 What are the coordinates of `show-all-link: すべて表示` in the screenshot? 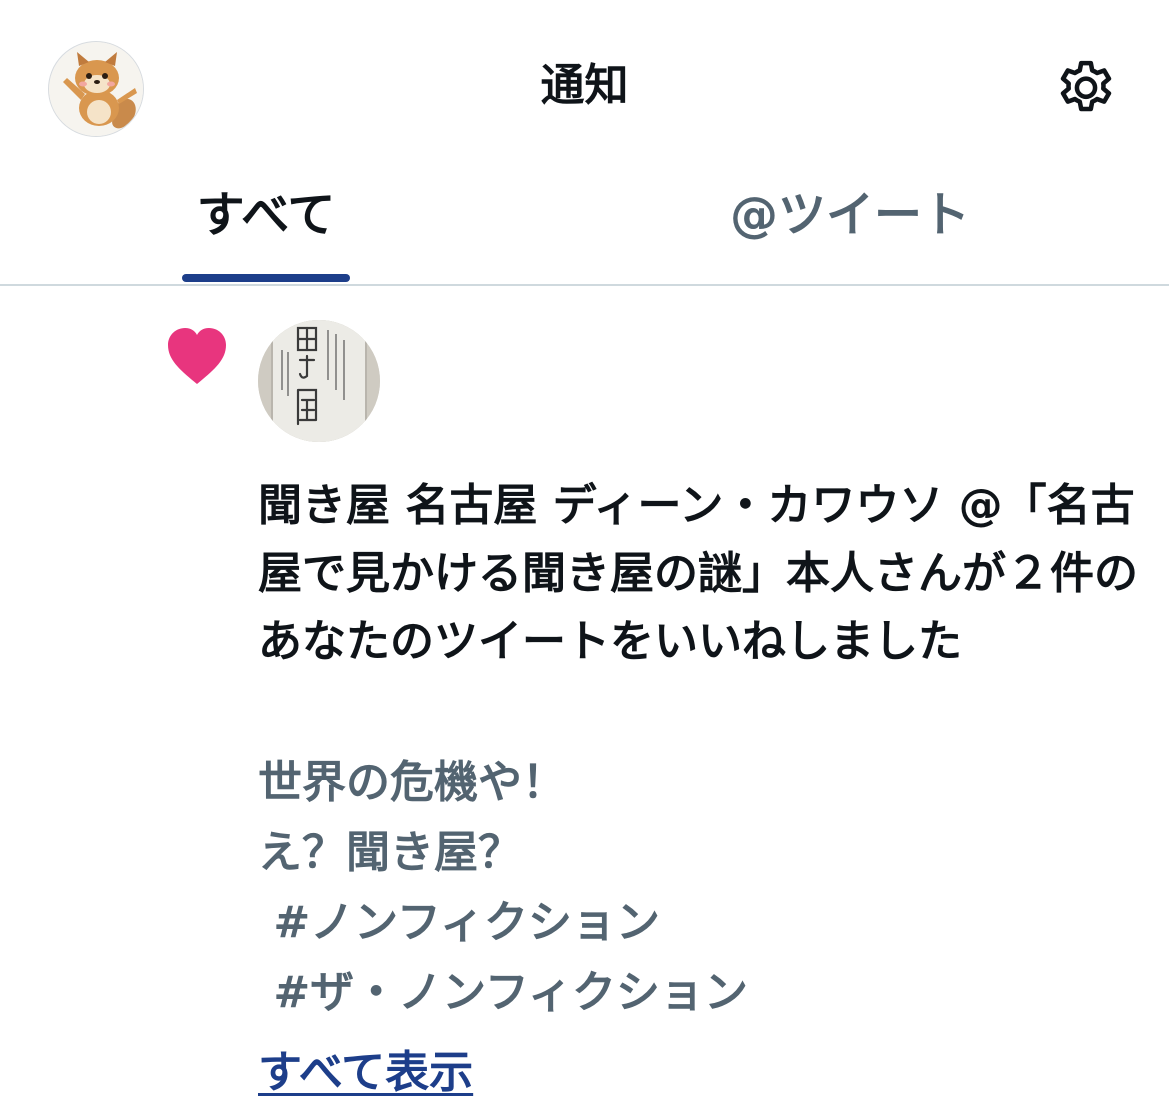 It's located at (365, 1073).